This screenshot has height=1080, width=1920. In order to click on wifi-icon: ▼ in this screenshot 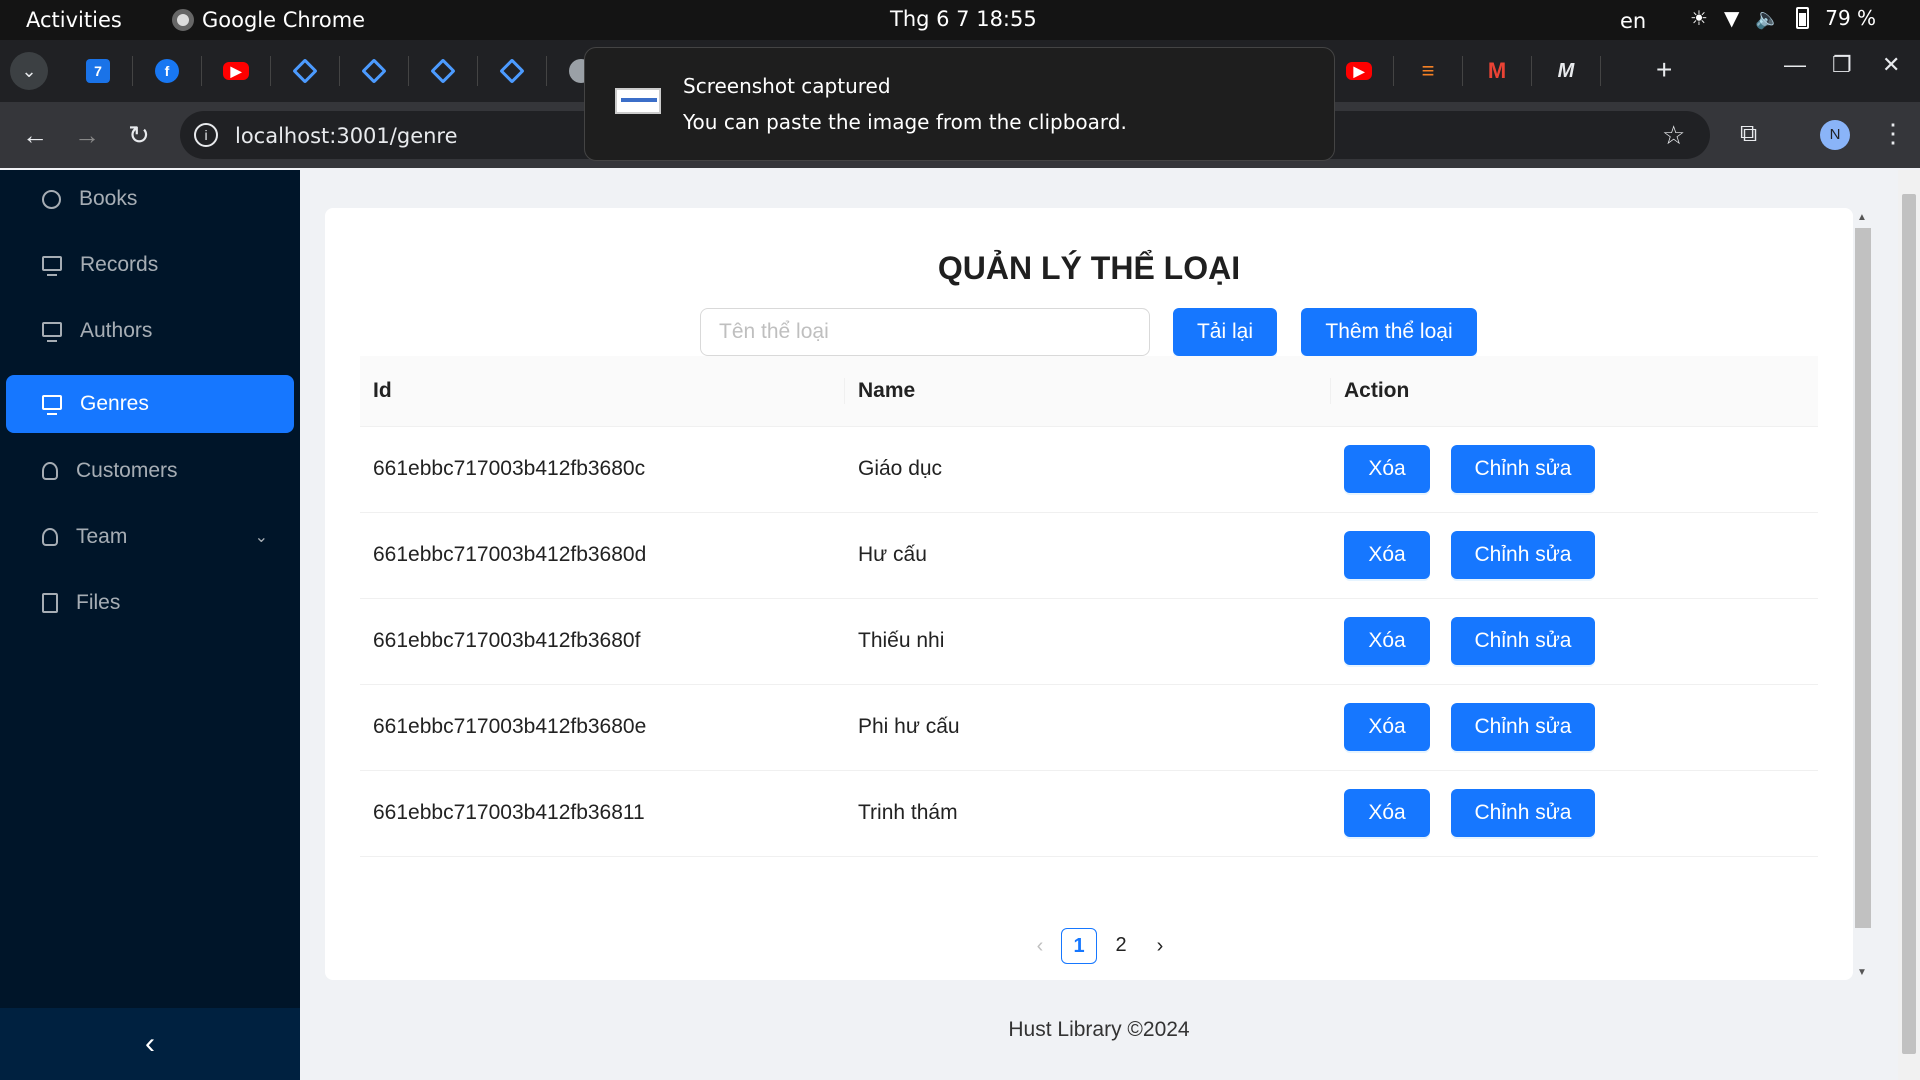, I will do `click(1731, 18)`.